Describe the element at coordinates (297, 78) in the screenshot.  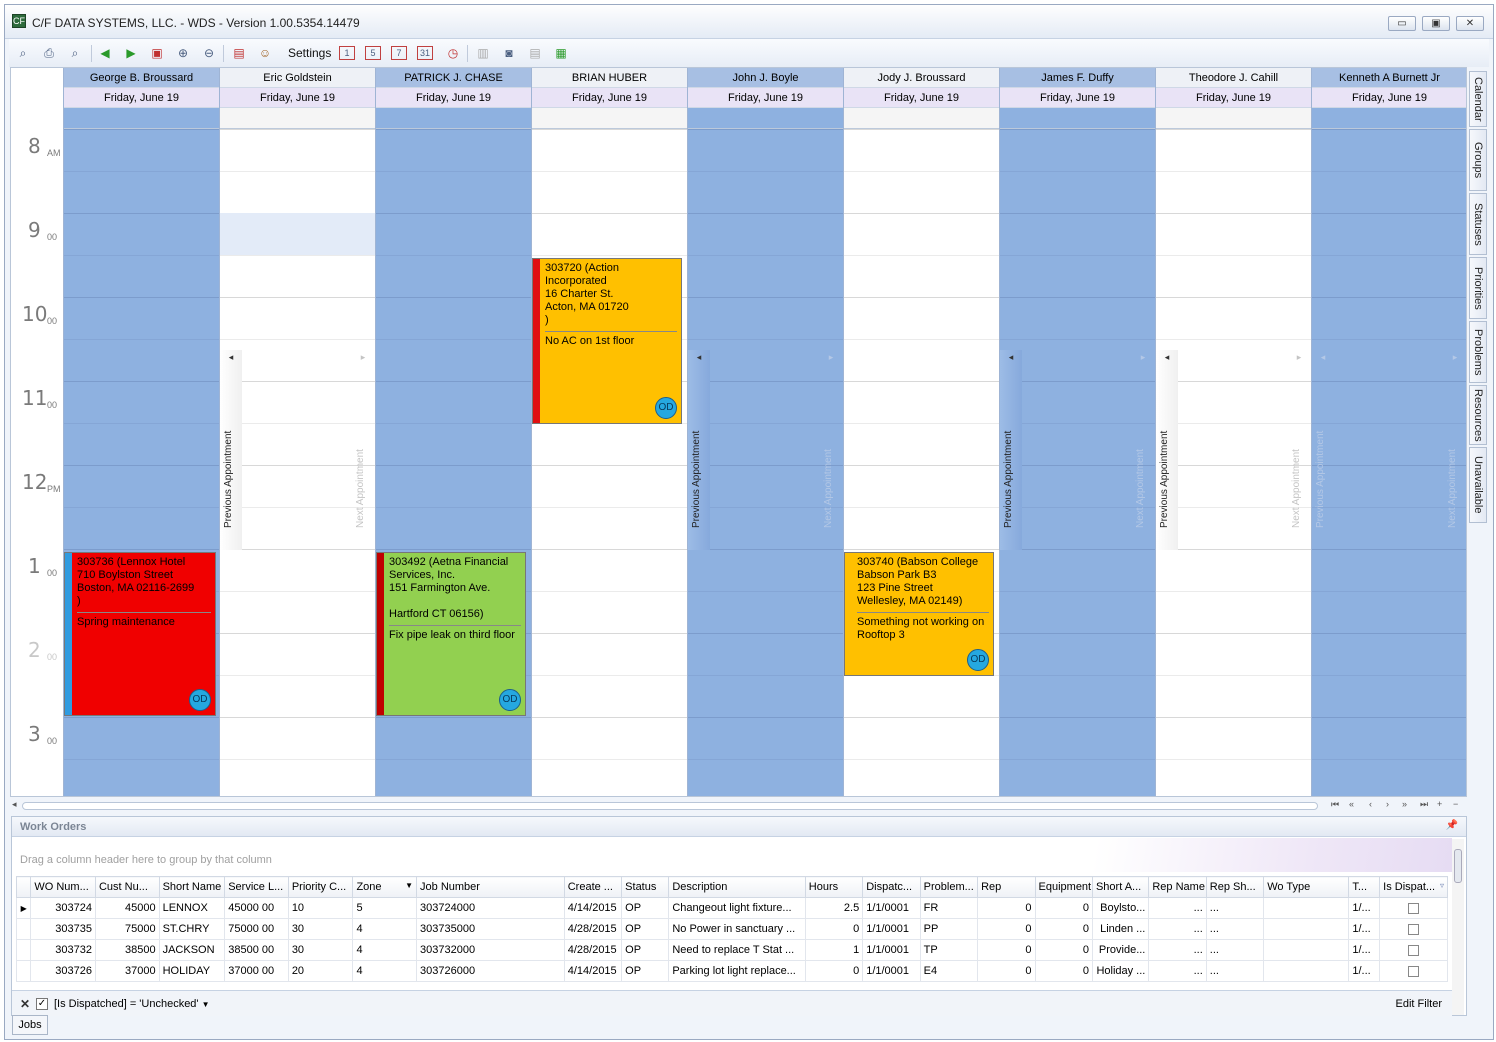
I see `resource-header: Eric Goldstein` at that location.